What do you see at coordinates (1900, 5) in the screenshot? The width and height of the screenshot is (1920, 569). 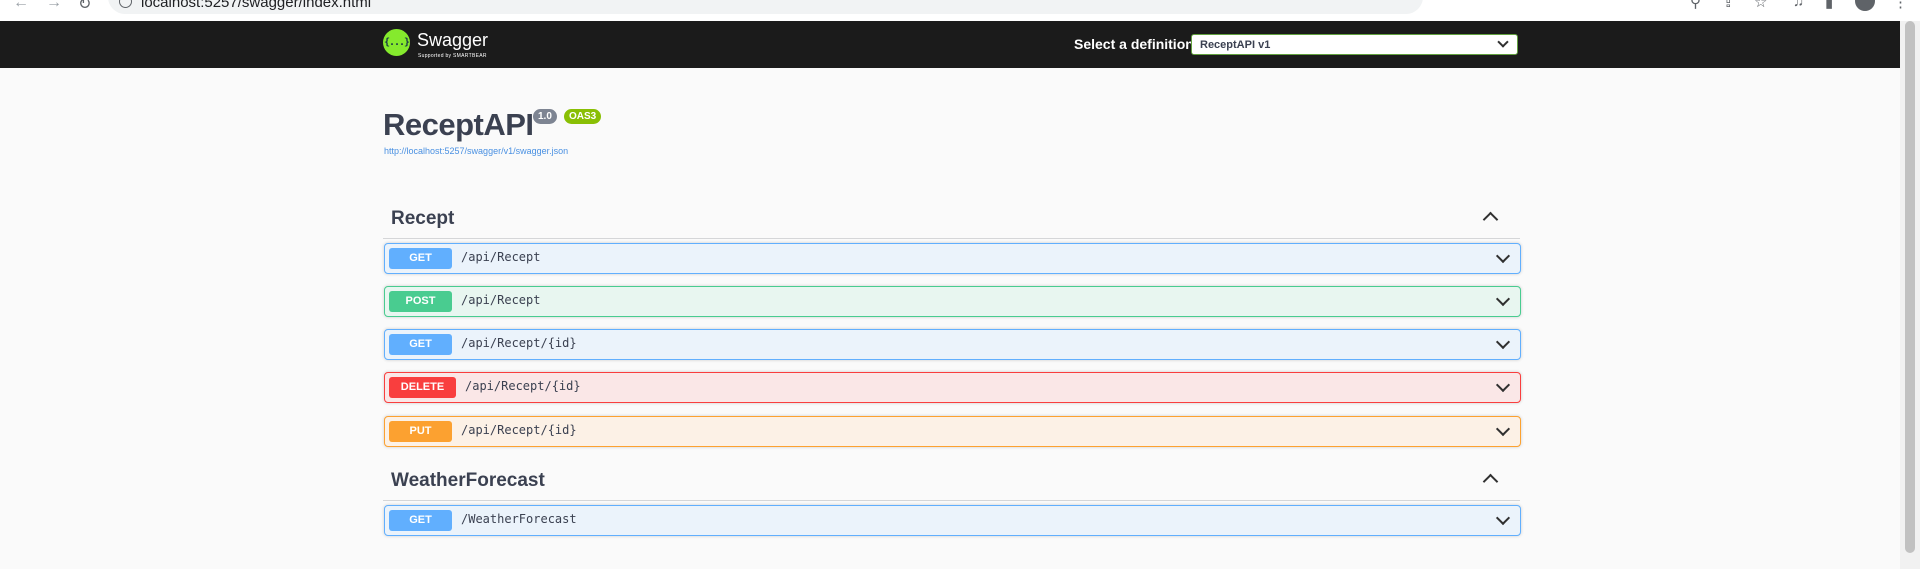 I see `kebab-menu-icon: ⋮` at bounding box center [1900, 5].